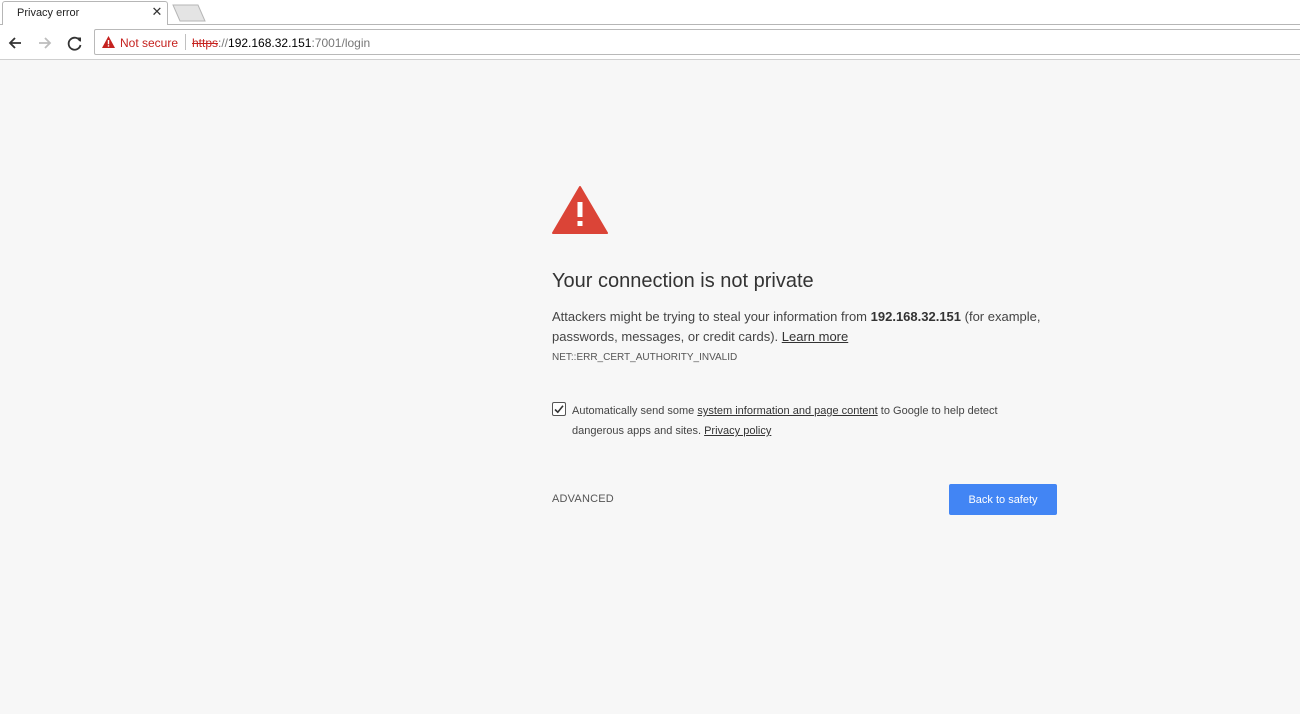  What do you see at coordinates (149, 43) in the screenshot?
I see `not-secure-label: Not secure` at bounding box center [149, 43].